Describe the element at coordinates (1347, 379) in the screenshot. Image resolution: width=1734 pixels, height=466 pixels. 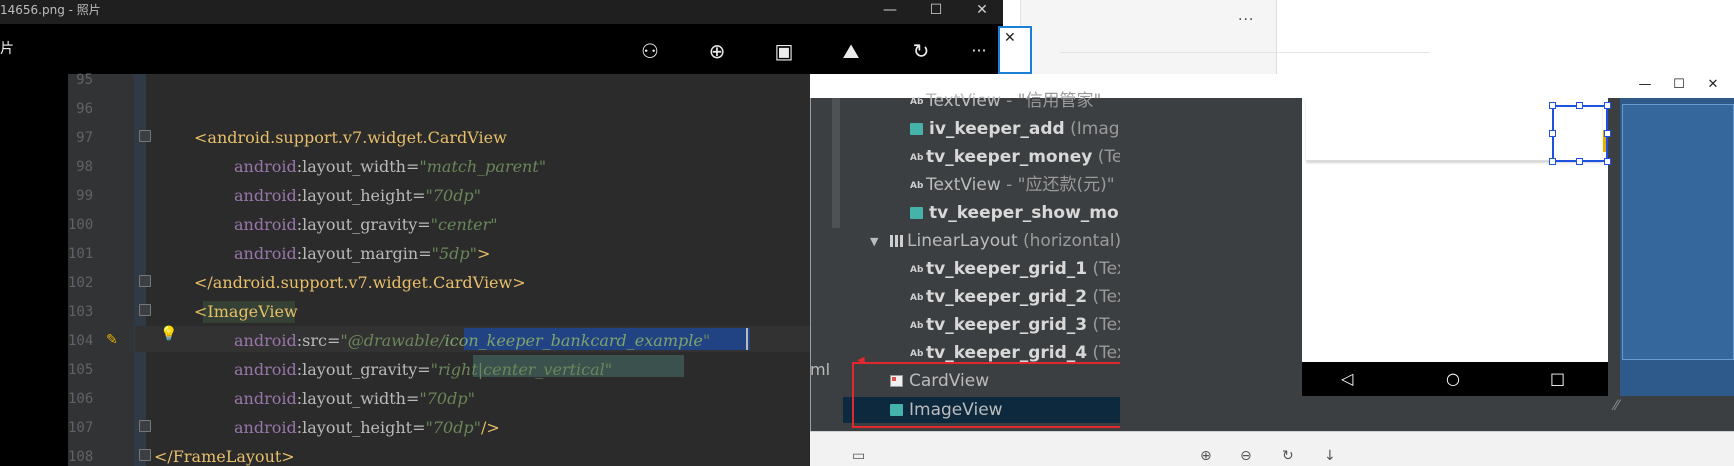
I see `back-icon: ◁` at that location.